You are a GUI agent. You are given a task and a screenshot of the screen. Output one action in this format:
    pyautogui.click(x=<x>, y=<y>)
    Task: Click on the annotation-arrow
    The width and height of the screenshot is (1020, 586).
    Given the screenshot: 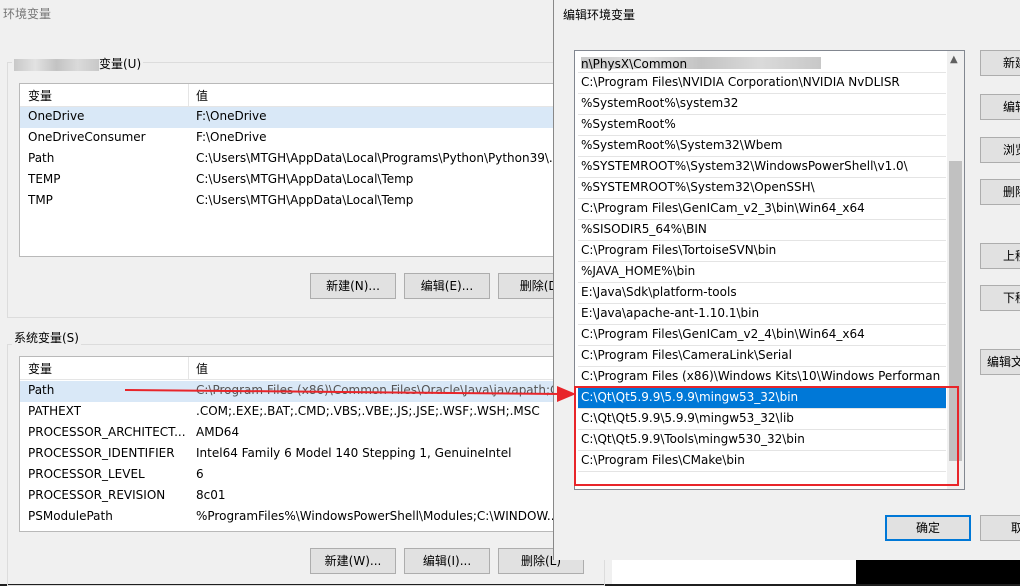 What is the action you would take?
    pyautogui.click(x=350, y=394)
    